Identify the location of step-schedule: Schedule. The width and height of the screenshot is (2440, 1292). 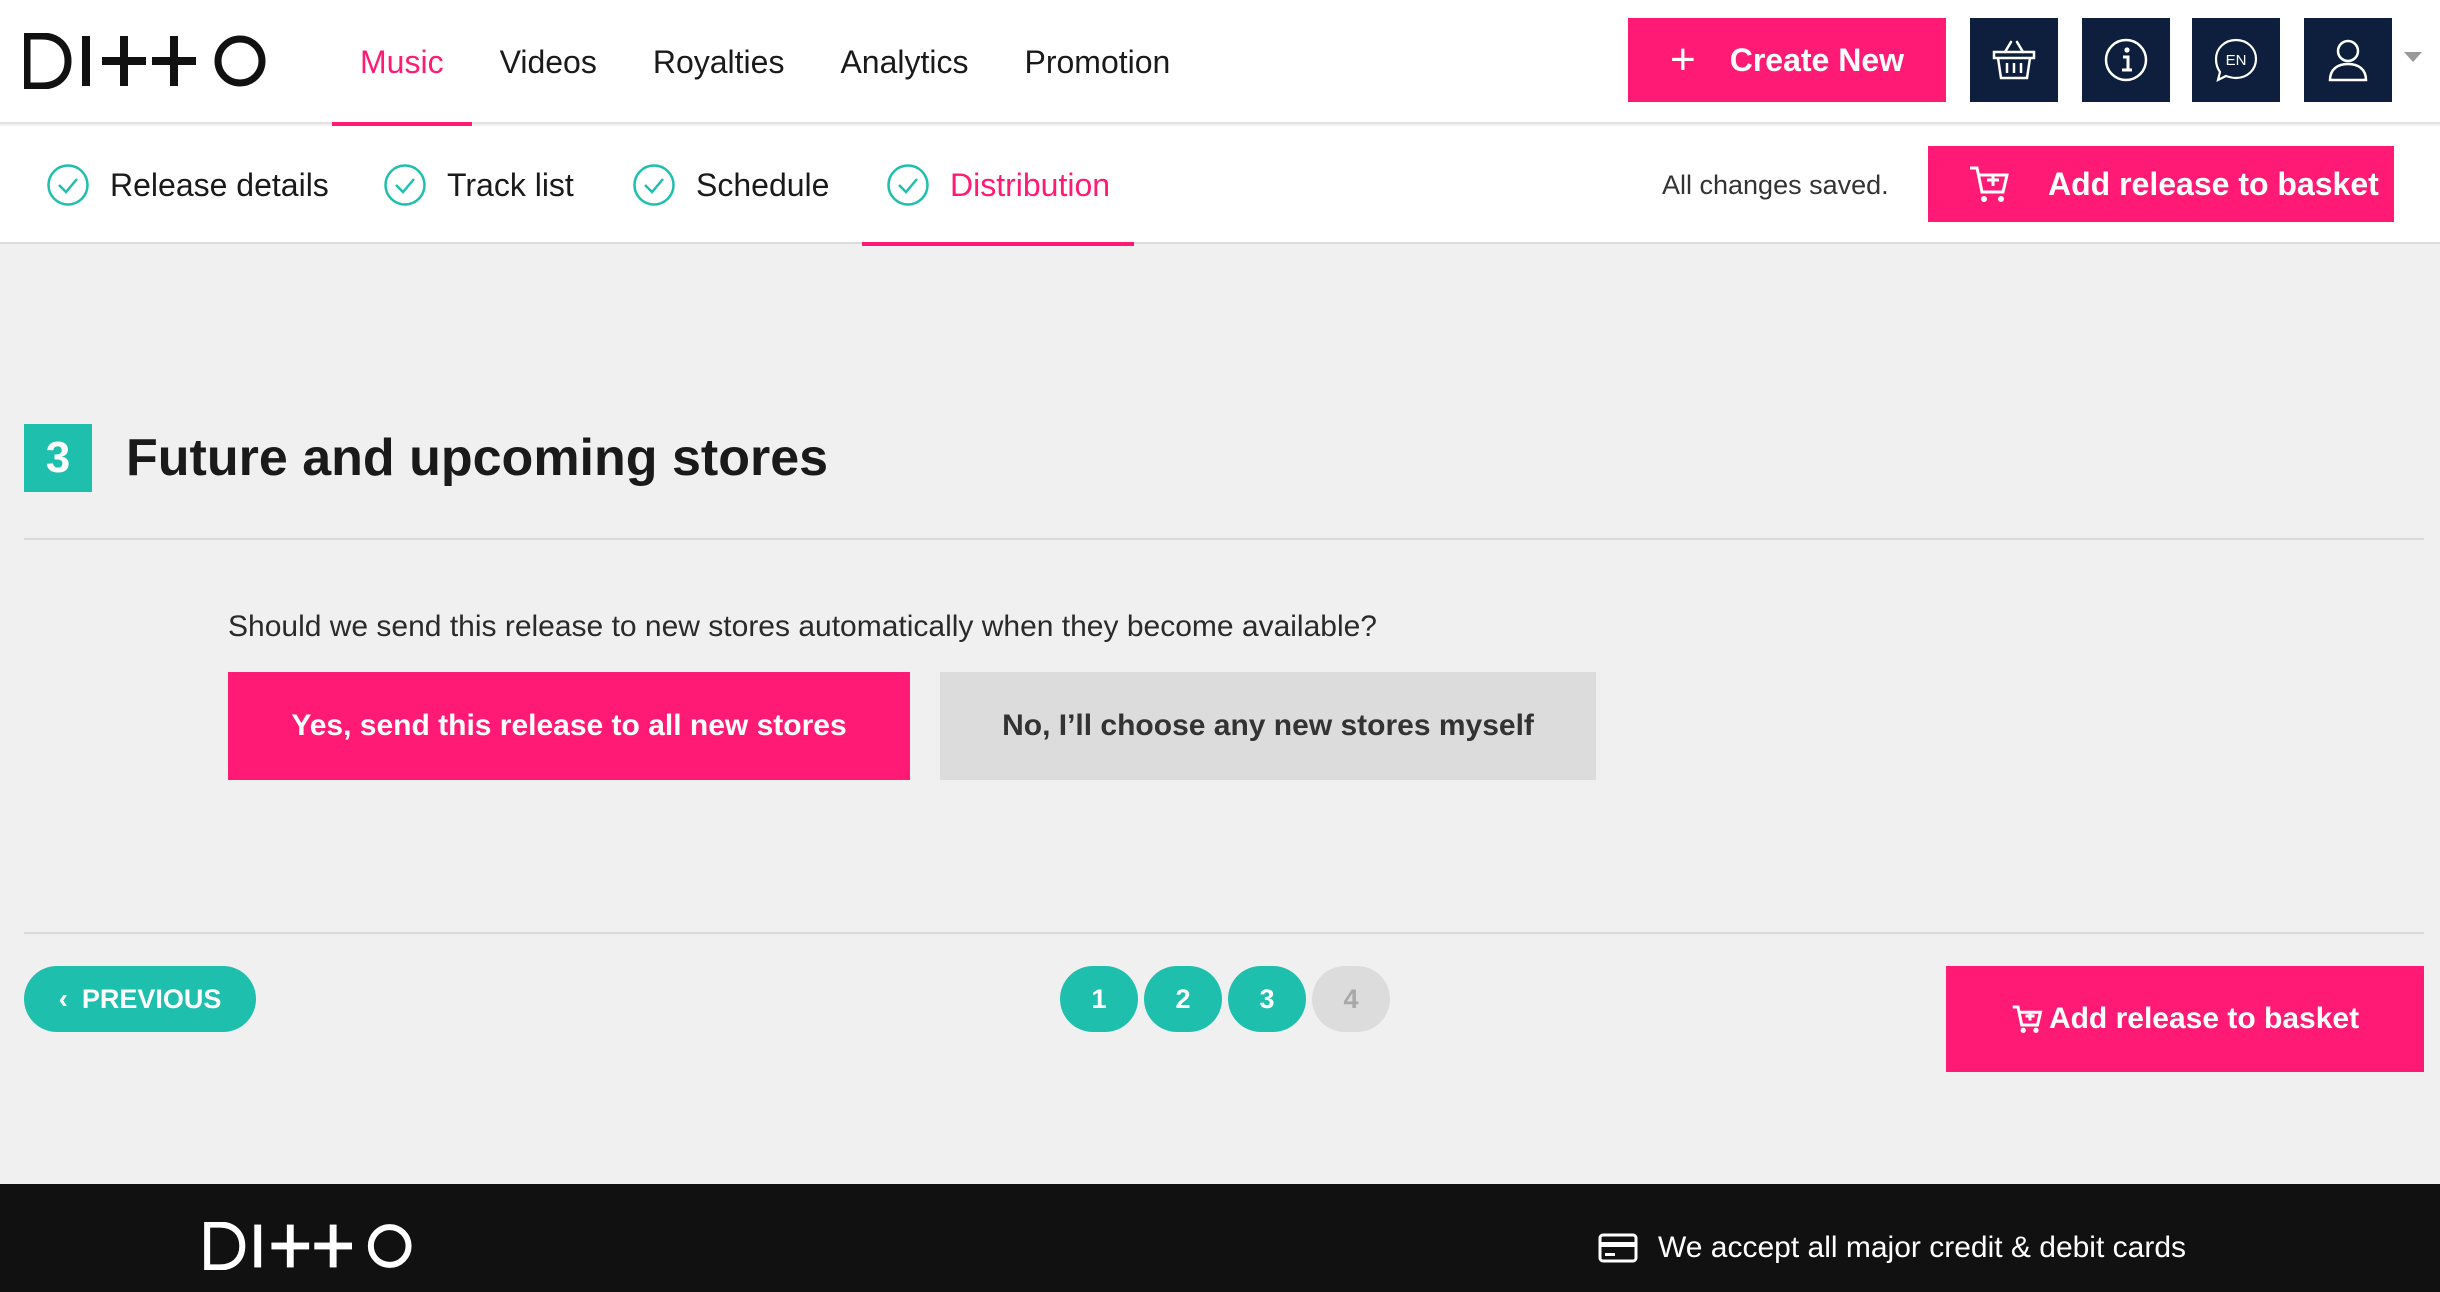
(730, 185).